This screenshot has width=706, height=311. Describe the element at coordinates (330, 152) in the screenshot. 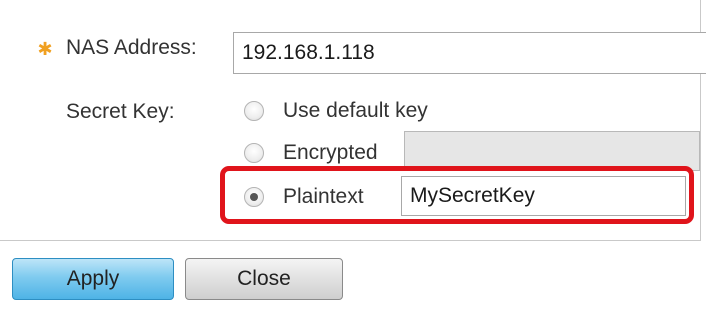

I see `radio-label: Encrypted` at that location.